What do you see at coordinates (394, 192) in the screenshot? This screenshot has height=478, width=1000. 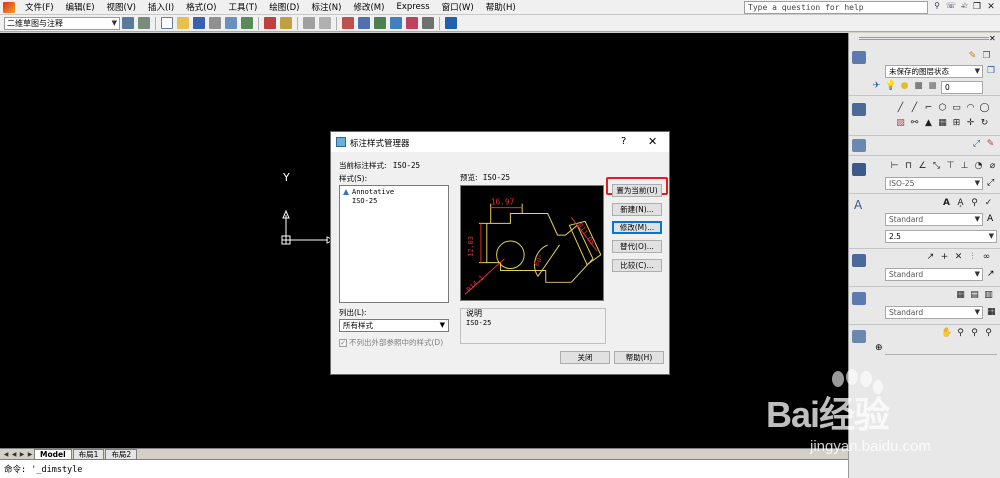 I see `list-item: Annotative` at bounding box center [394, 192].